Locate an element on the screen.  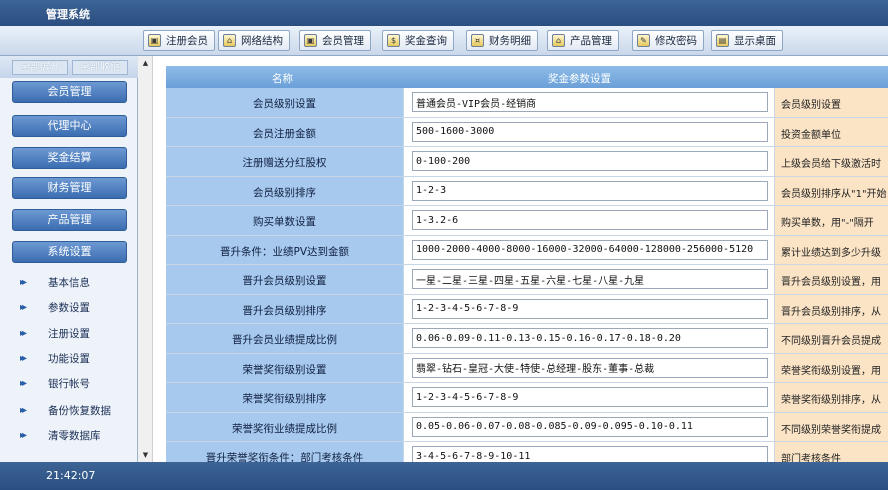
collapse-all-button: 全部收缩 is located at coordinates (100, 67).